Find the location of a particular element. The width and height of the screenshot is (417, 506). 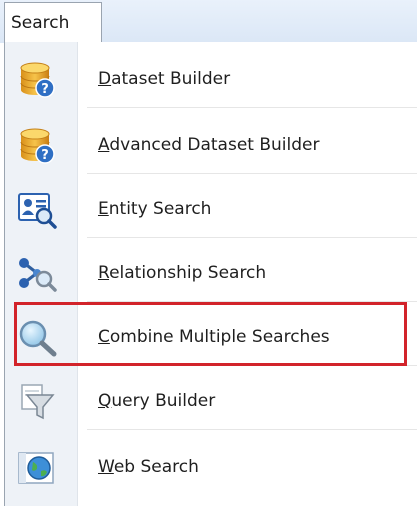

menu-item-query-builder: Query Builder is located at coordinates (211, 401).